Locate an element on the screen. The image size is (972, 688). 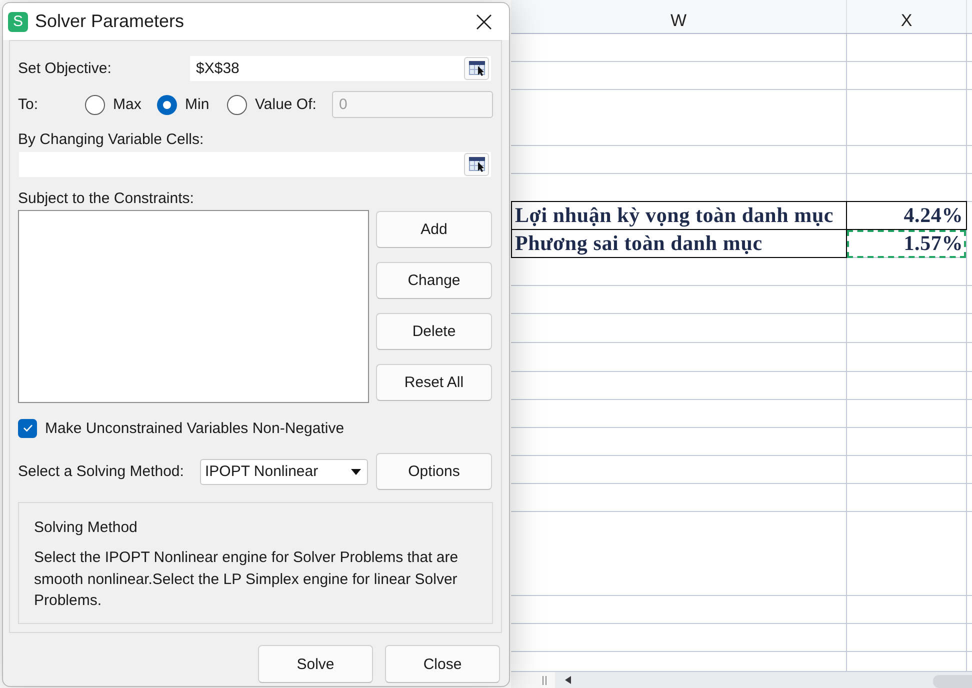
constraints-label: Subject to the Constraints: is located at coordinates (106, 199).